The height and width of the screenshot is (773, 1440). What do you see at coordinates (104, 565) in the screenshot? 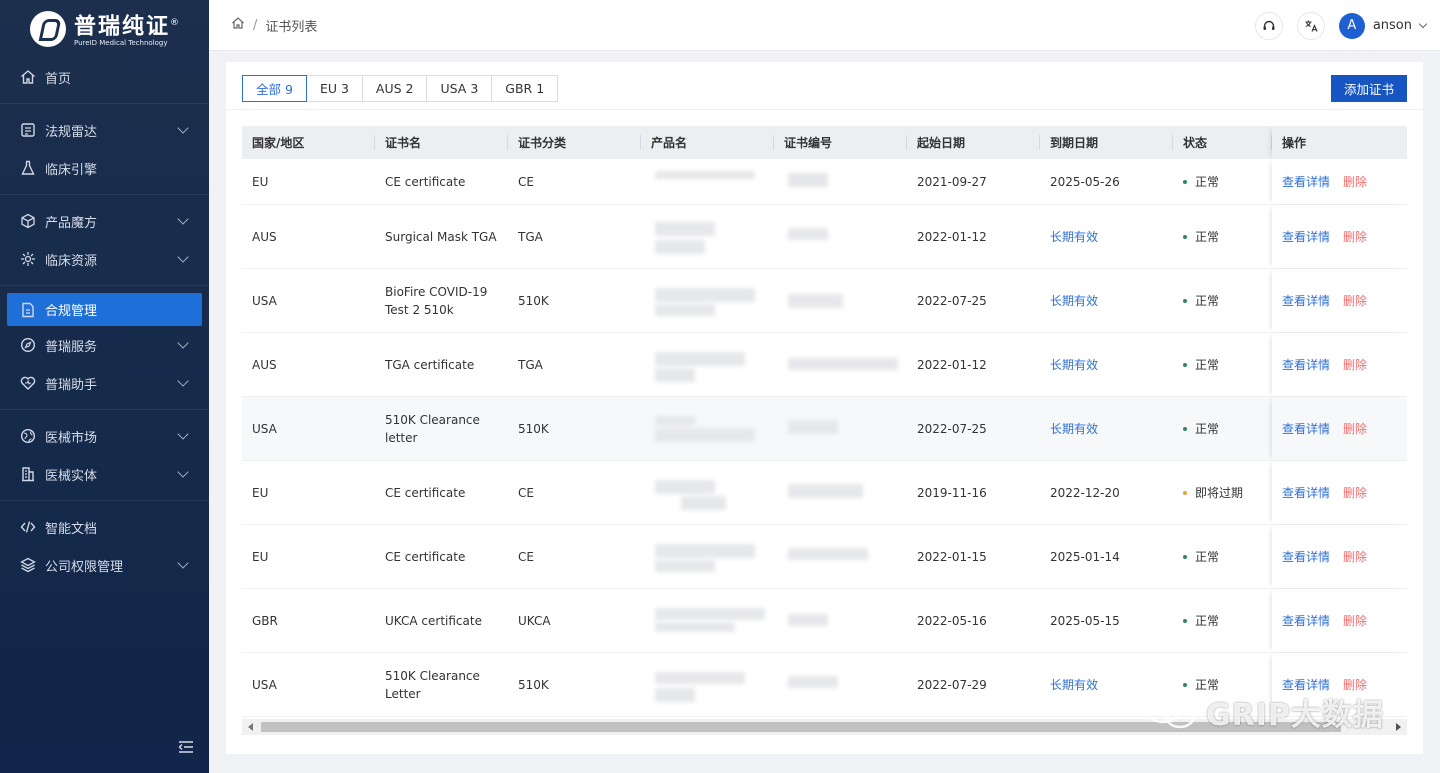
I see `sidebar-item-11: 公司权限管理` at bounding box center [104, 565].